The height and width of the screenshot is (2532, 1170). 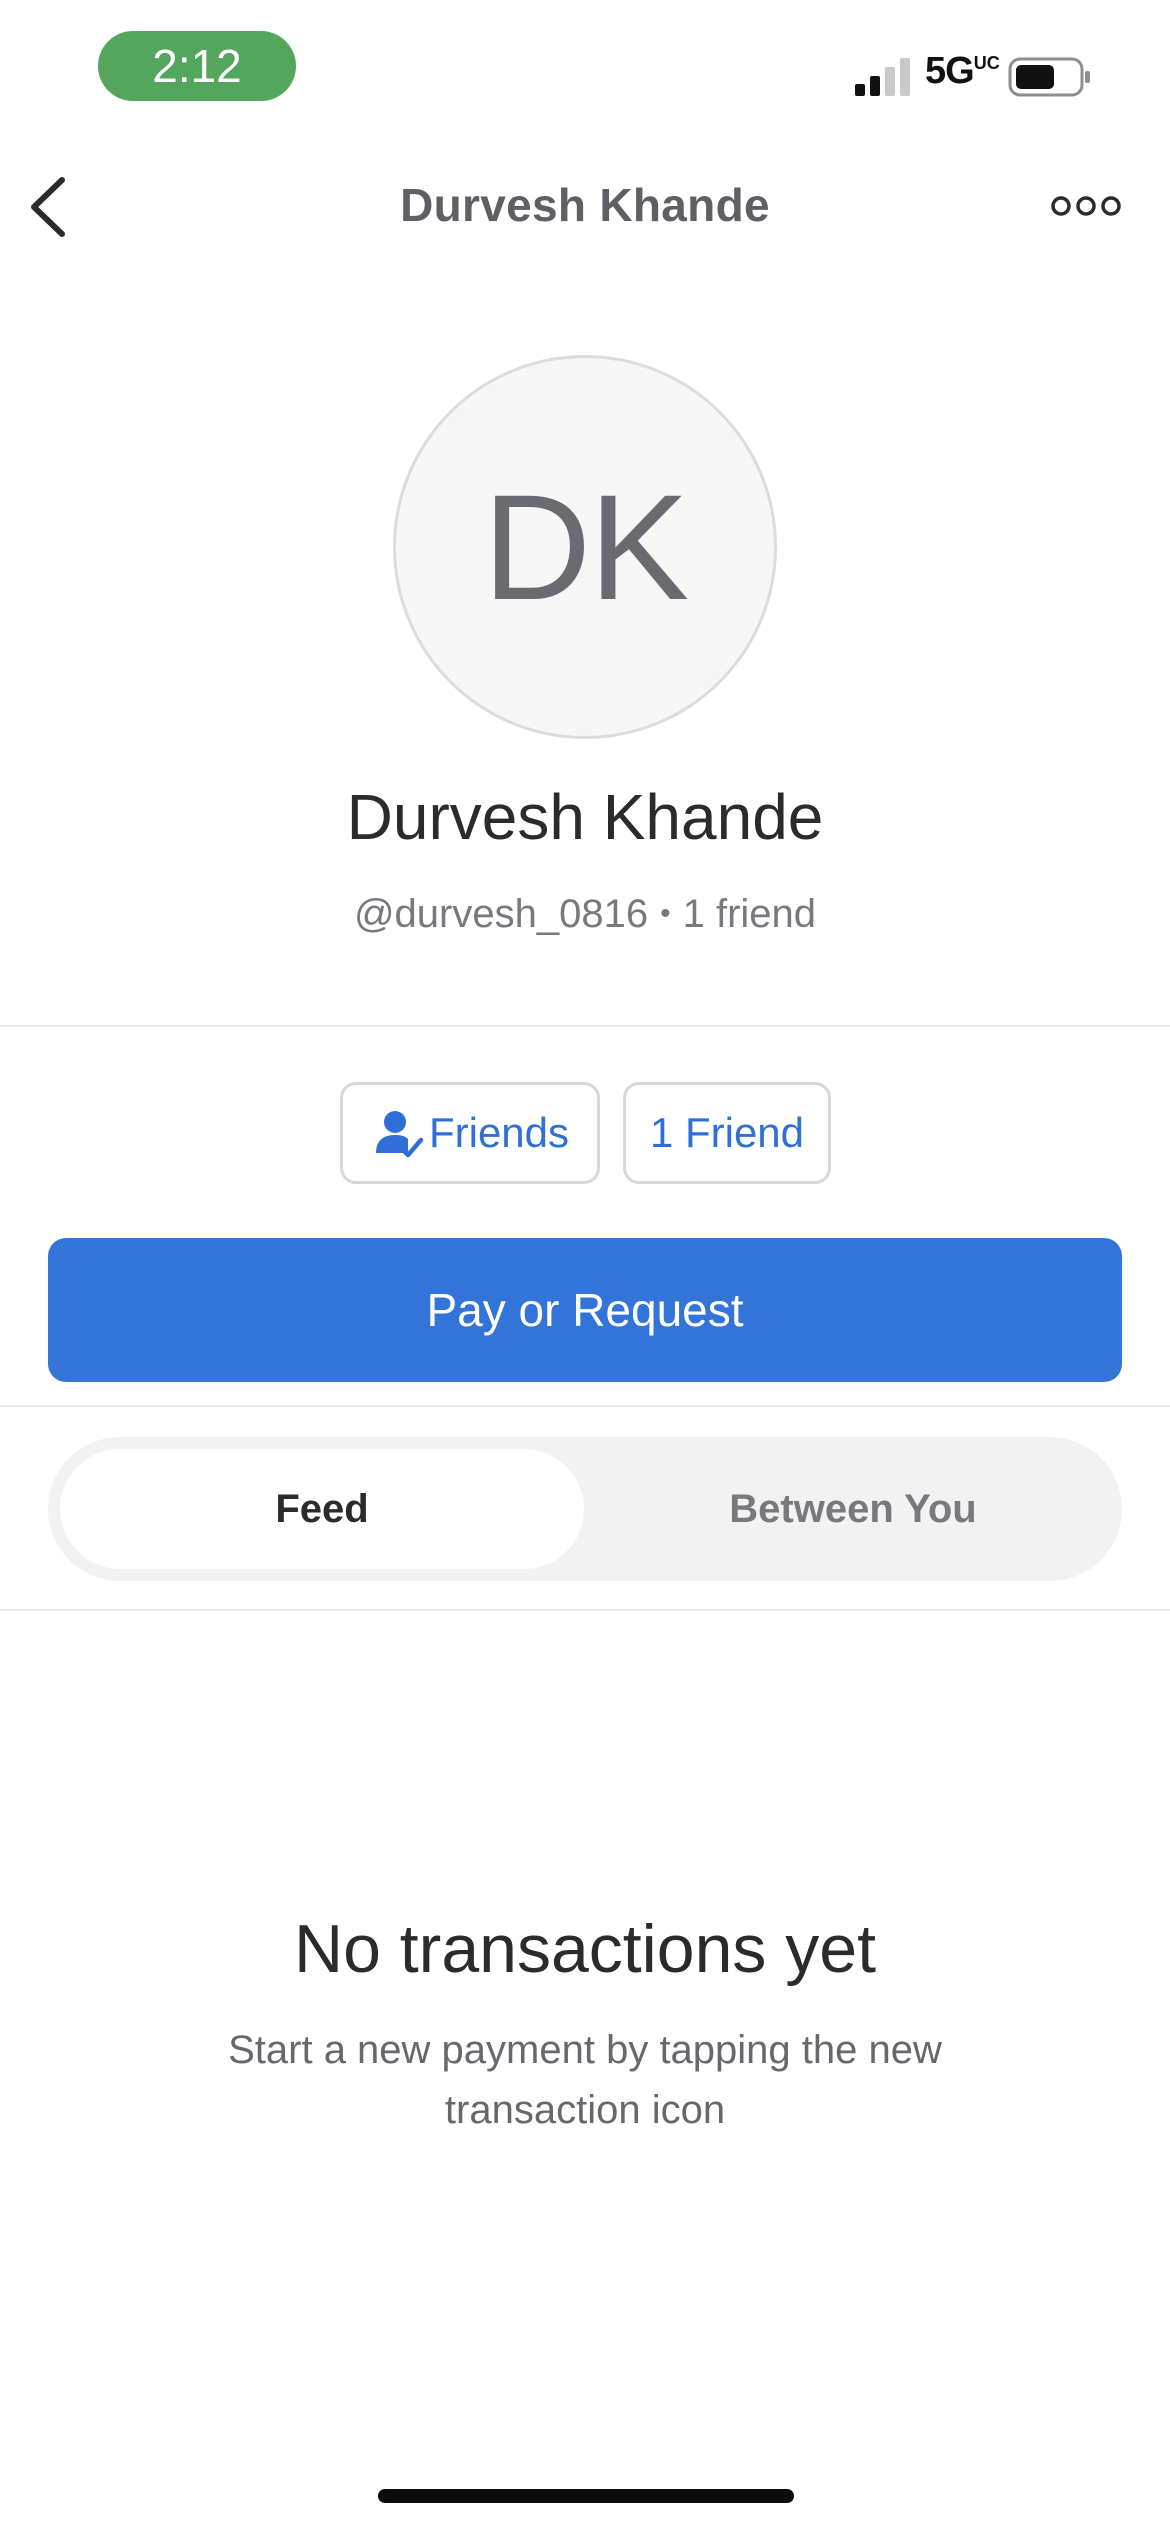 What do you see at coordinates (585, 65) in the screenshot?
I see `status-bar: 2:12 5GUC` at bounding box center [585, 65].